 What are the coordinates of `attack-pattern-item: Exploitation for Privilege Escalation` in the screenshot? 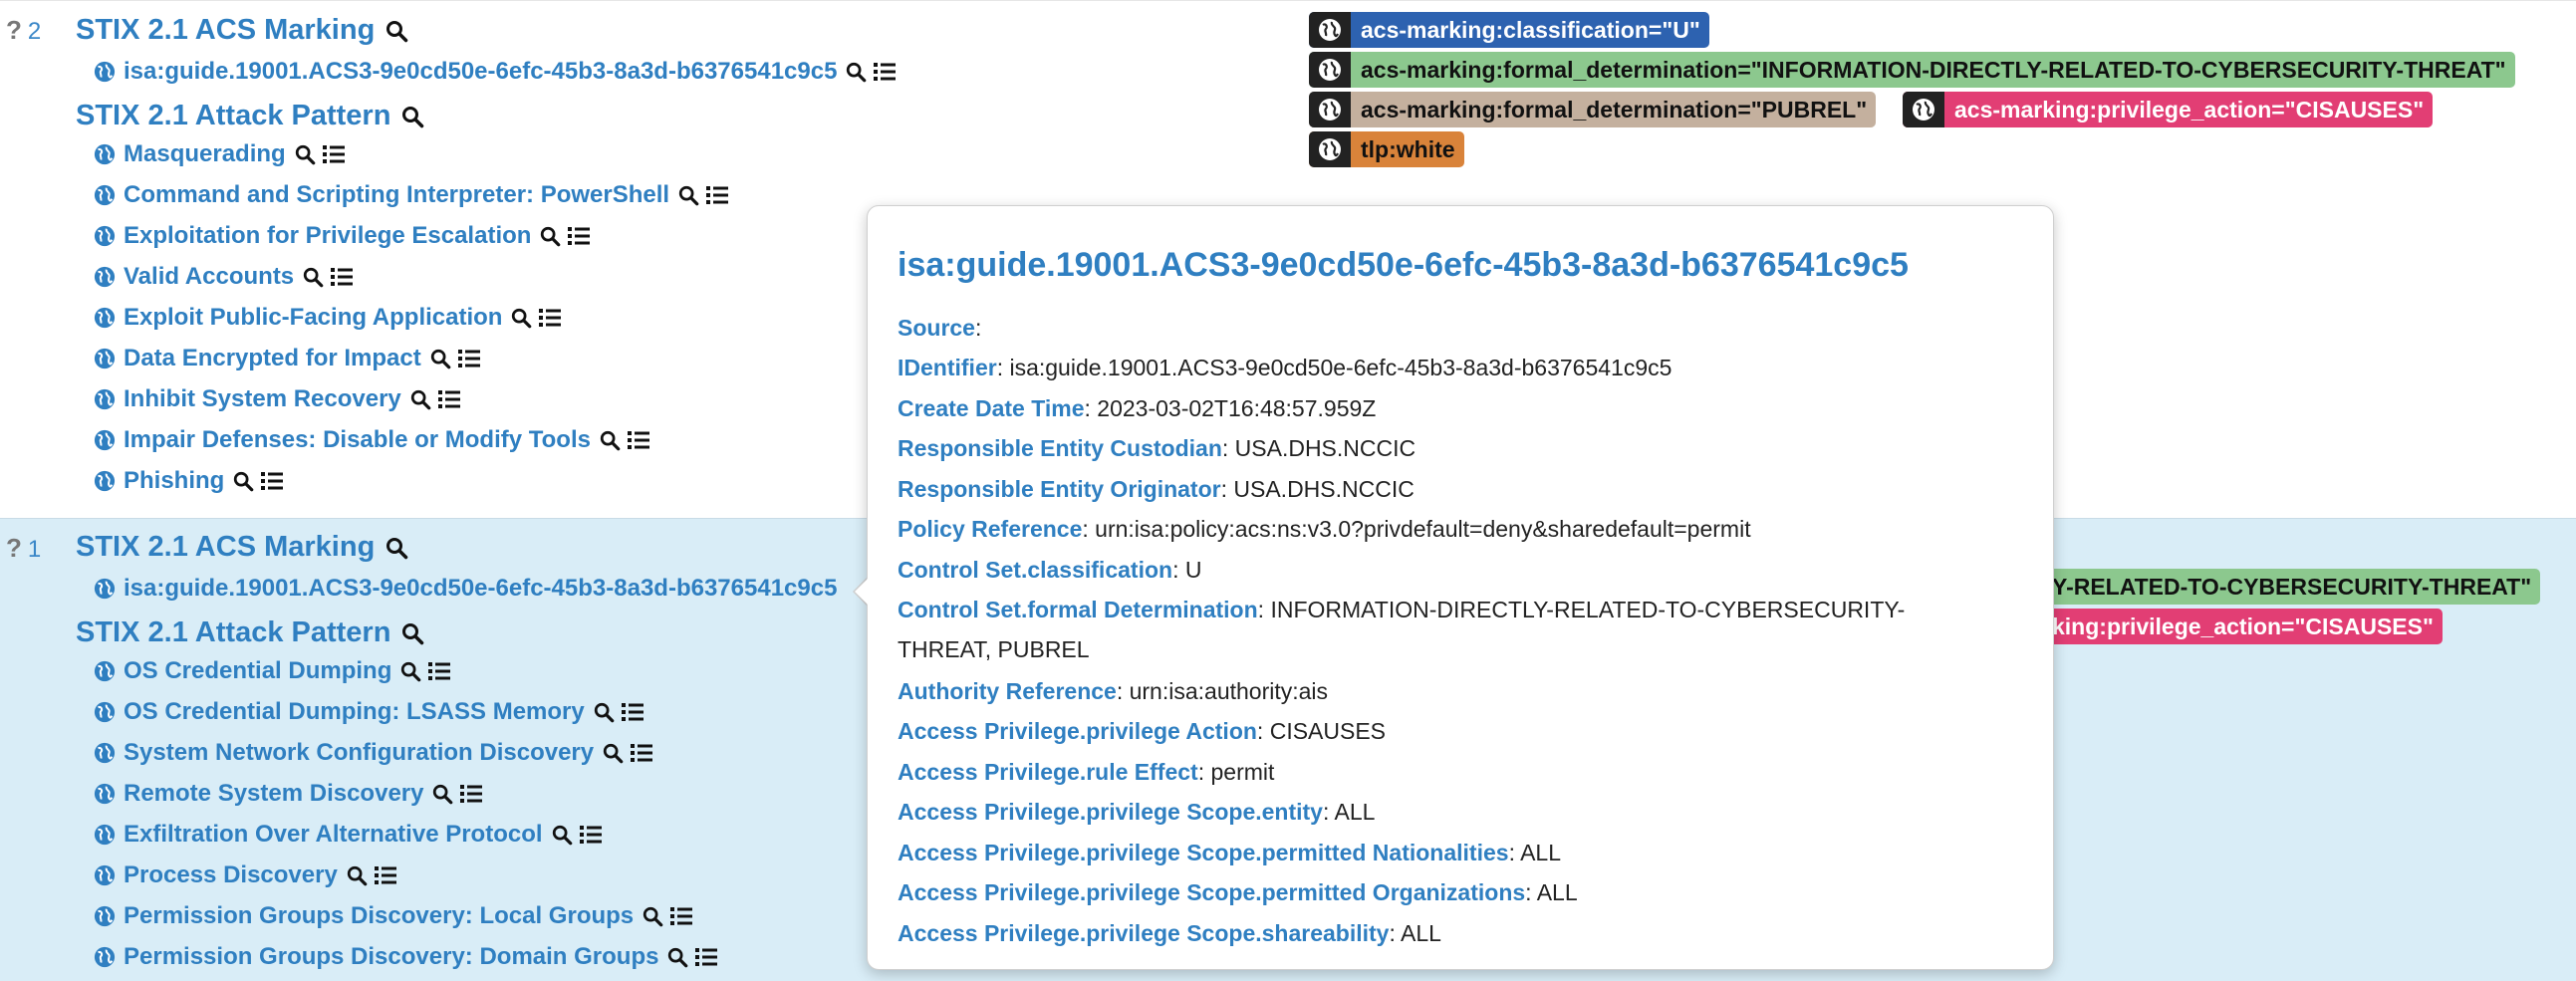 It's located at (342, 236).